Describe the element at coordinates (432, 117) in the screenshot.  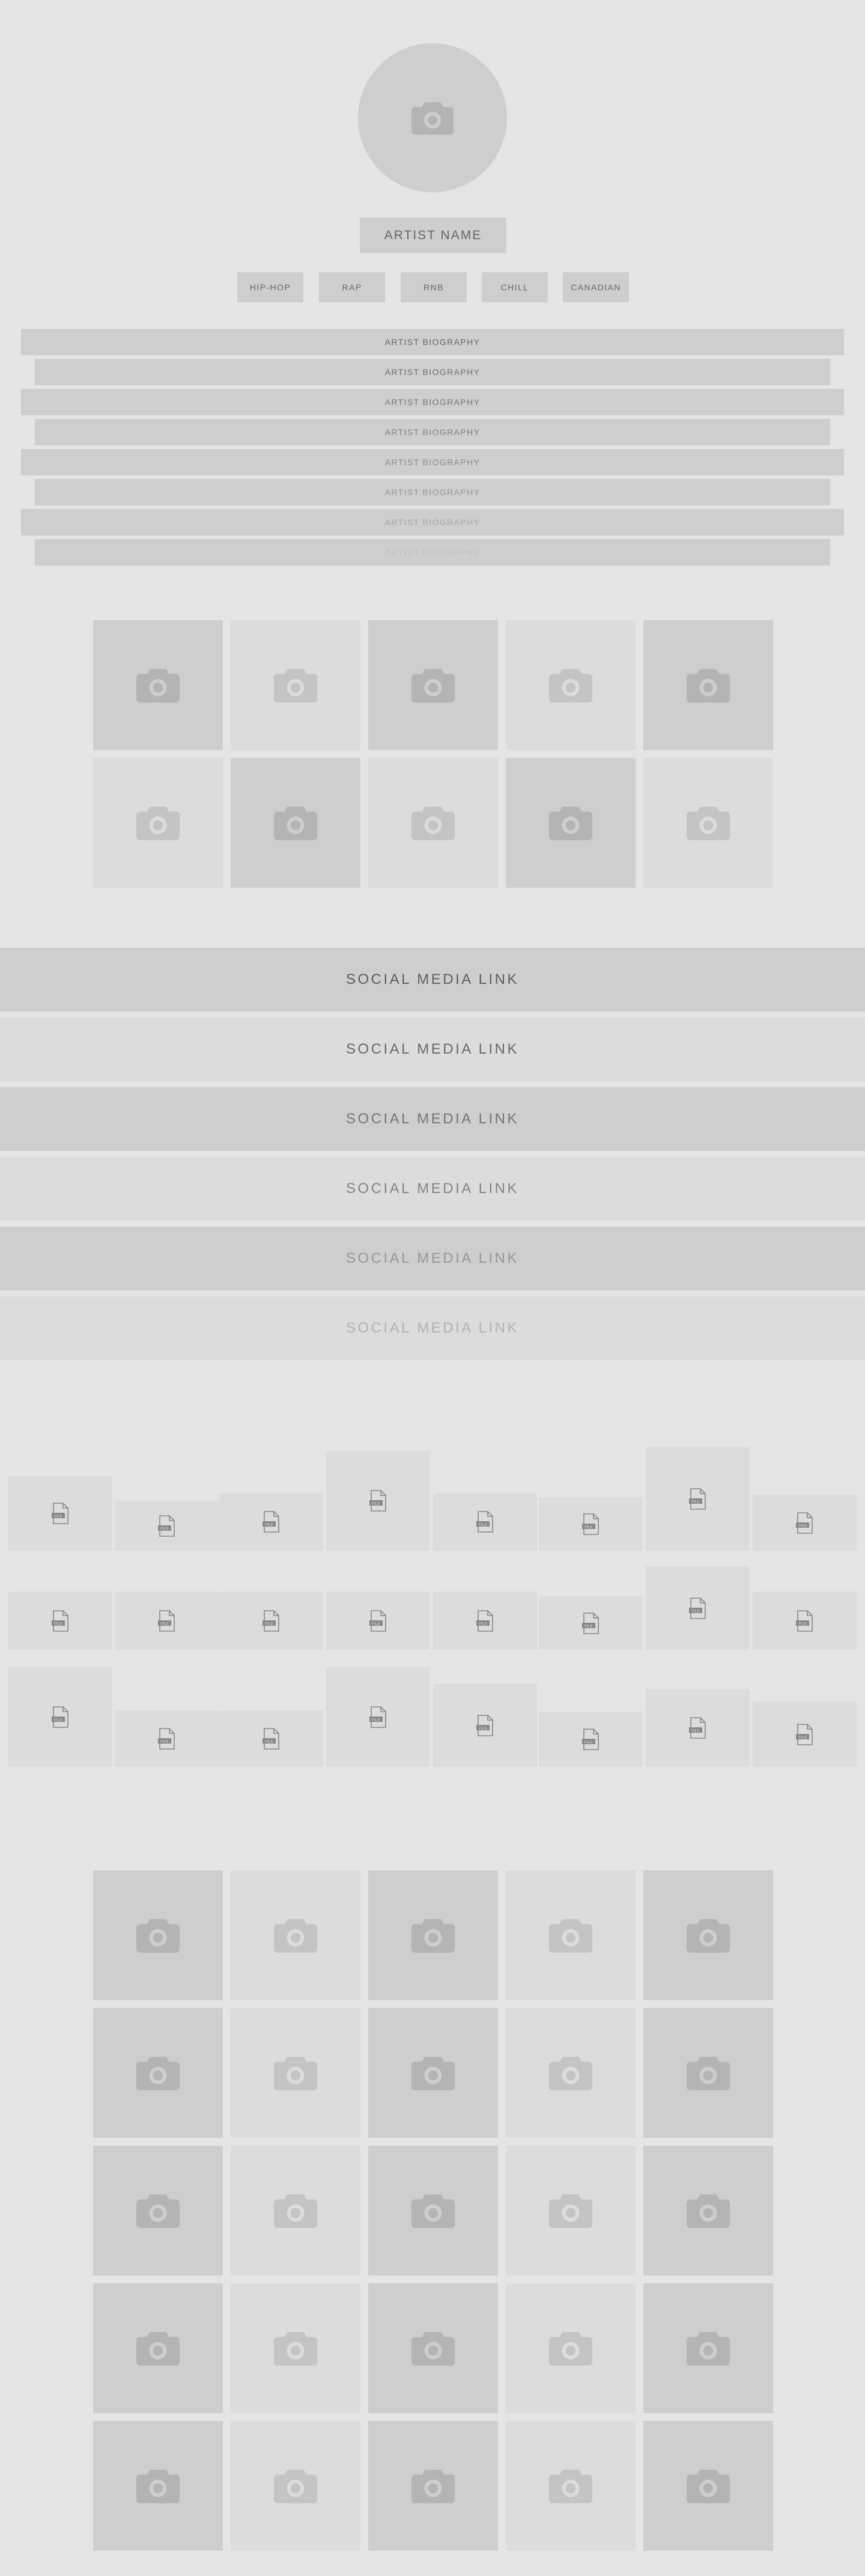
I see `artist-avatar` at that location.